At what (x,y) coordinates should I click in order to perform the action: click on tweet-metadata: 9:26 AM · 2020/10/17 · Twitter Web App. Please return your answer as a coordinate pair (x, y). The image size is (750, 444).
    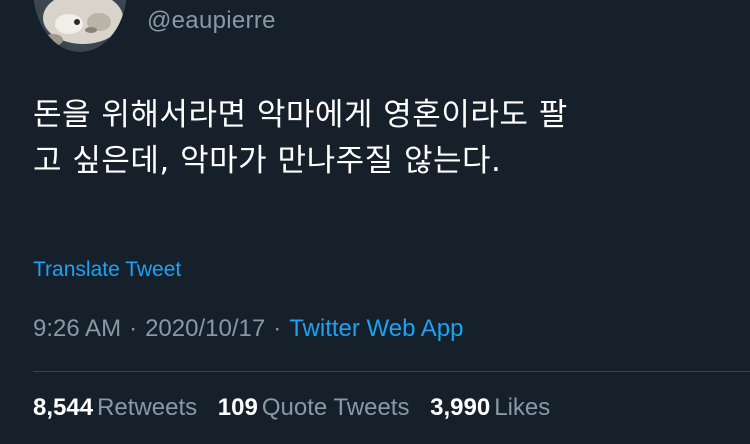
    Looking at the image, I should click on (248, 329).